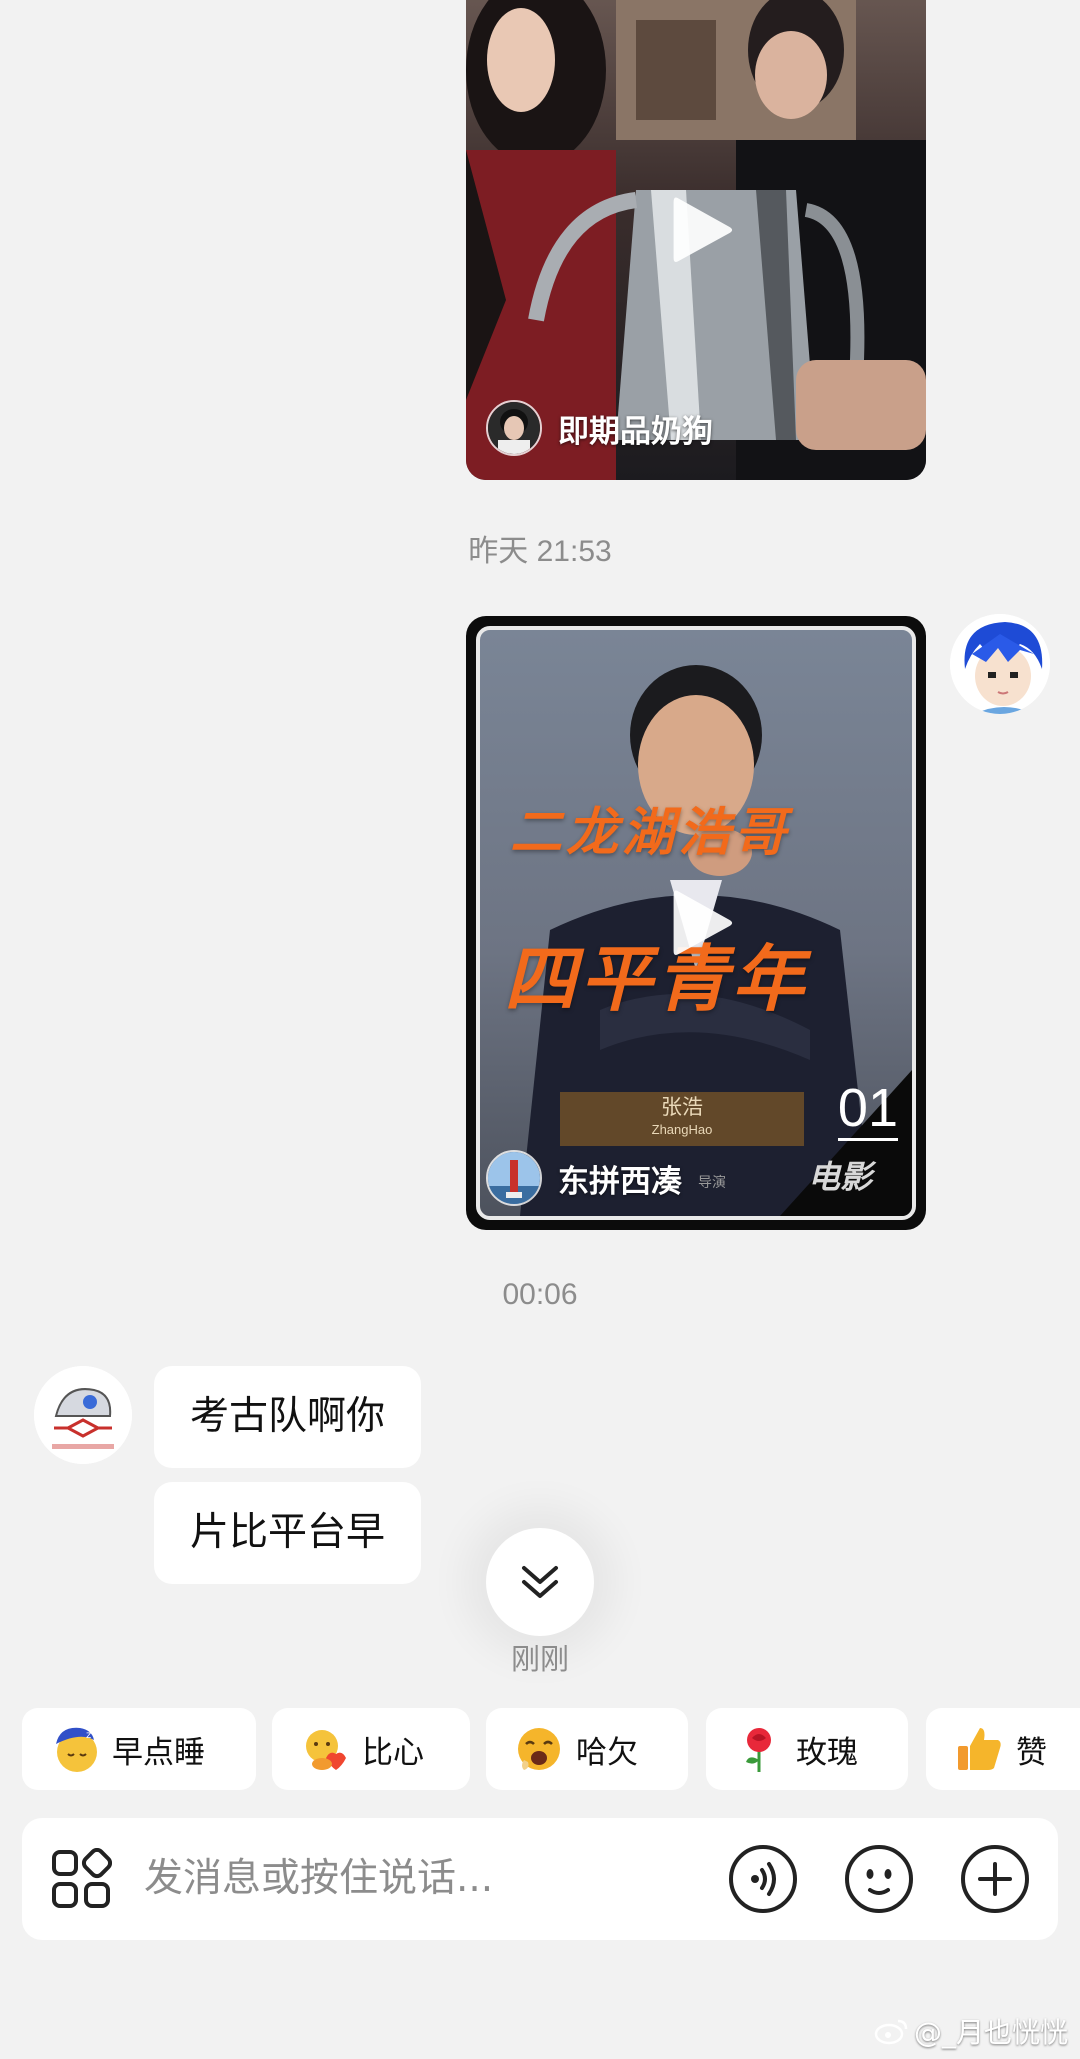 The width and height of the screenshot is (1080, 2059). What do you see at coordinates (763, 1879) in the screenshot?
I see `voice-icon` at bounding box center [763, 1879].